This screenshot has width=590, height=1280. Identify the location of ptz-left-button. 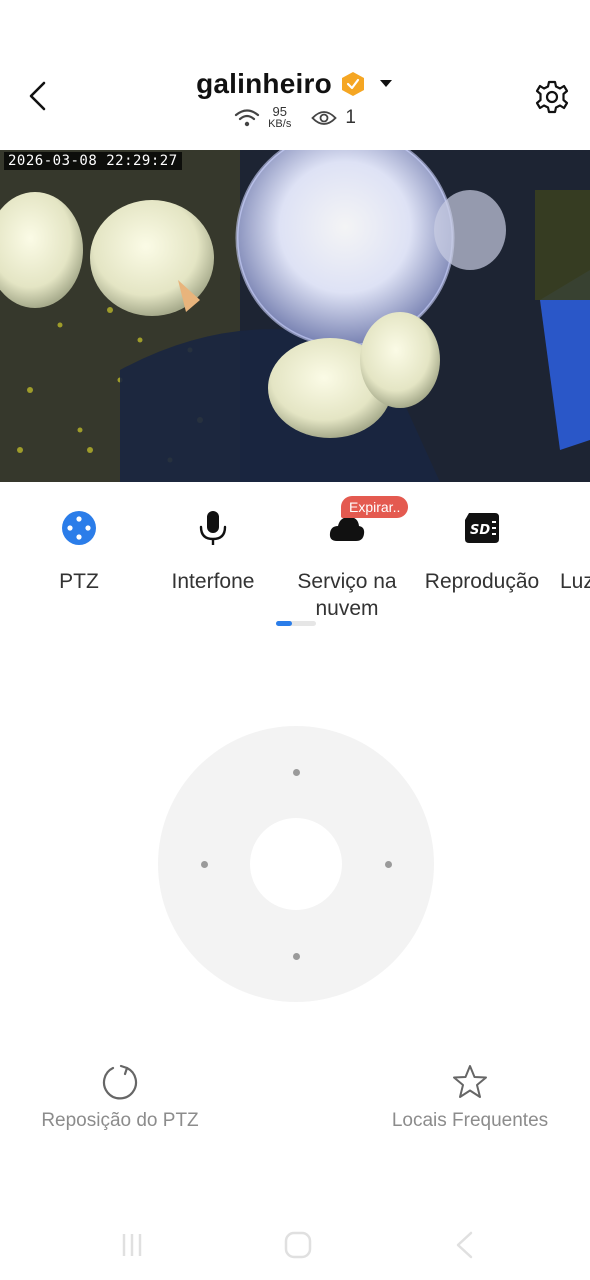
(204, 864).